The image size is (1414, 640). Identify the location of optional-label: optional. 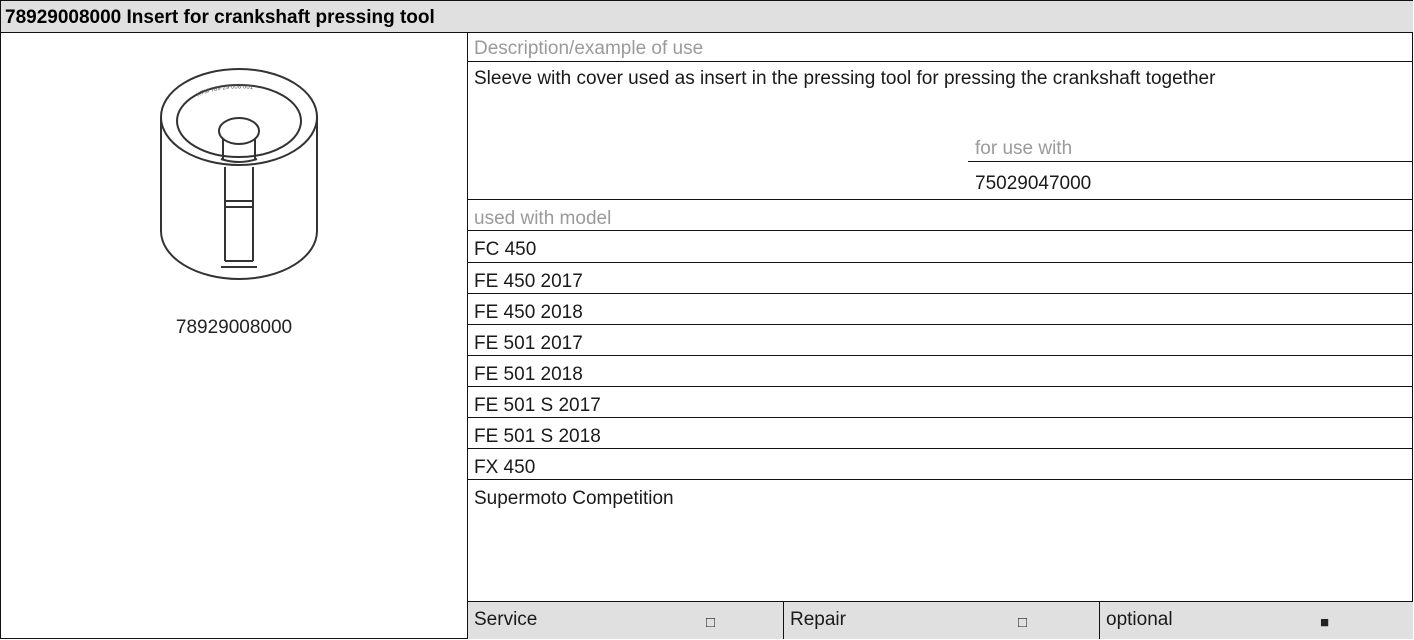
(1139, 619).